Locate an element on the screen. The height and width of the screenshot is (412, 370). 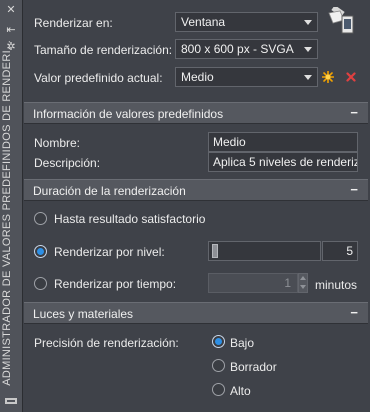
preset-description-label: Descripción: is located at coordinates (67, 163).